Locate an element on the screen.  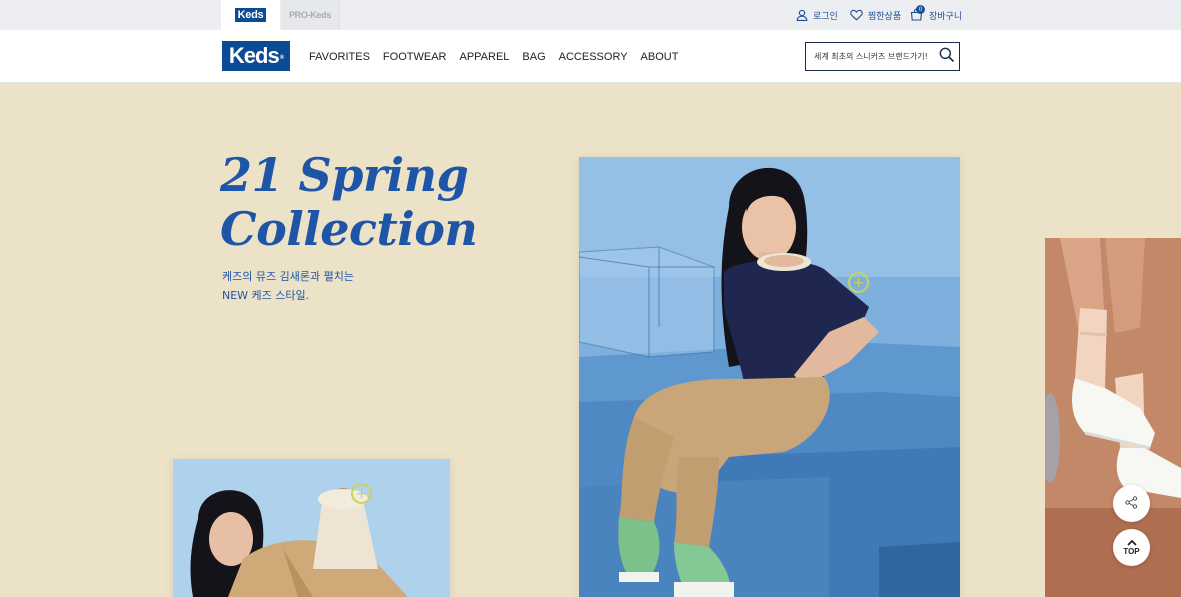
scroll-top-button: TOP is located at coordinates (1131, 547).